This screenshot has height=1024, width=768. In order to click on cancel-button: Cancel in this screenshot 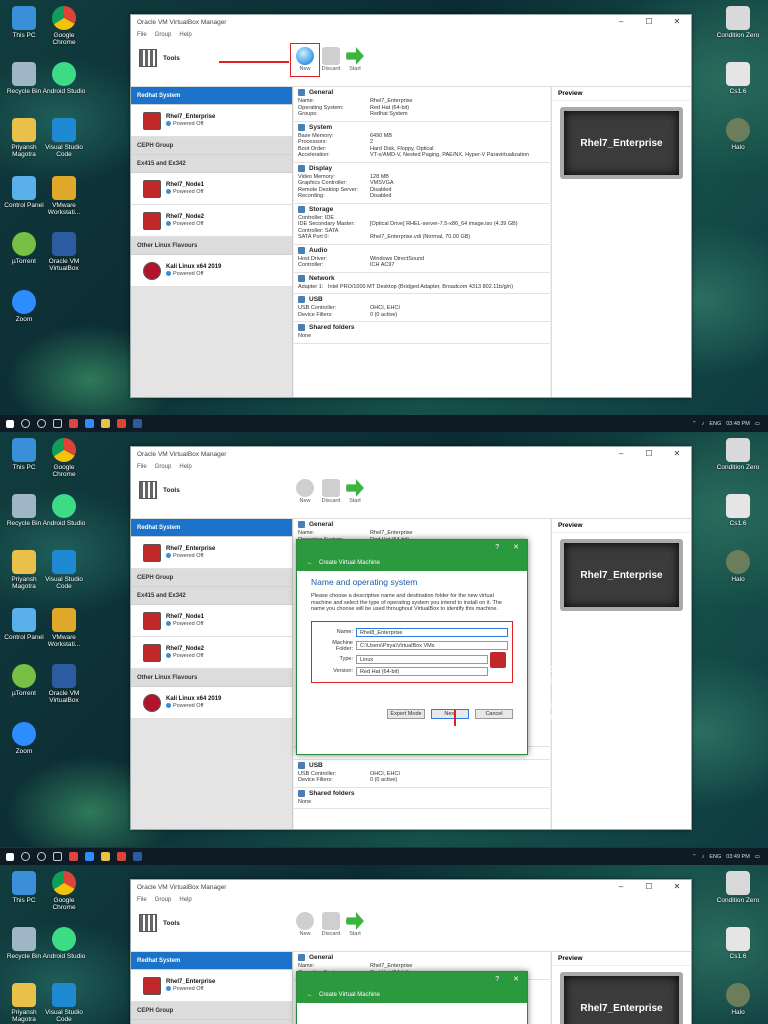, I will do `click(494, 713)`.